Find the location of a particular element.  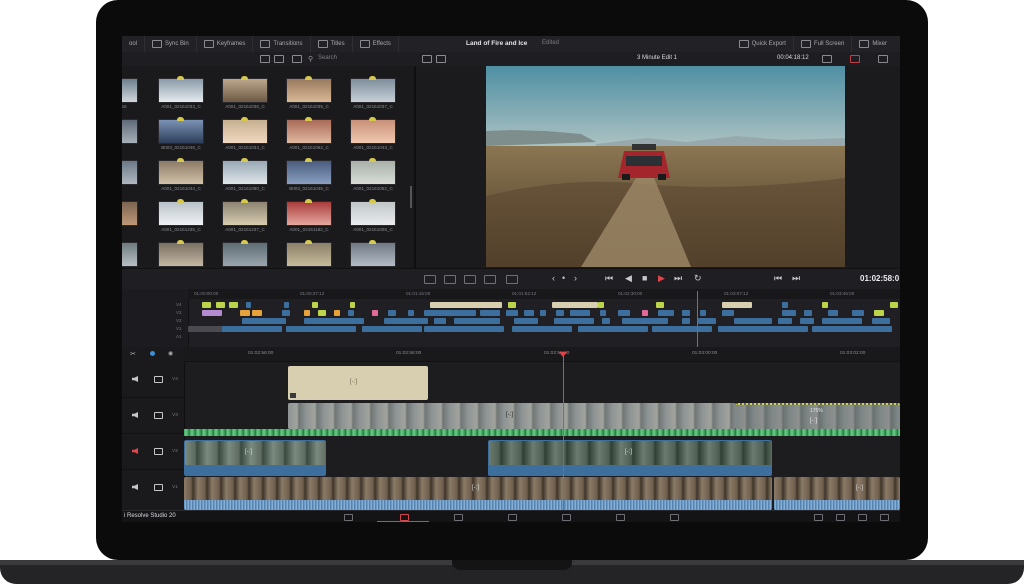

source-tape-icon is located at coordinates (441, 59).